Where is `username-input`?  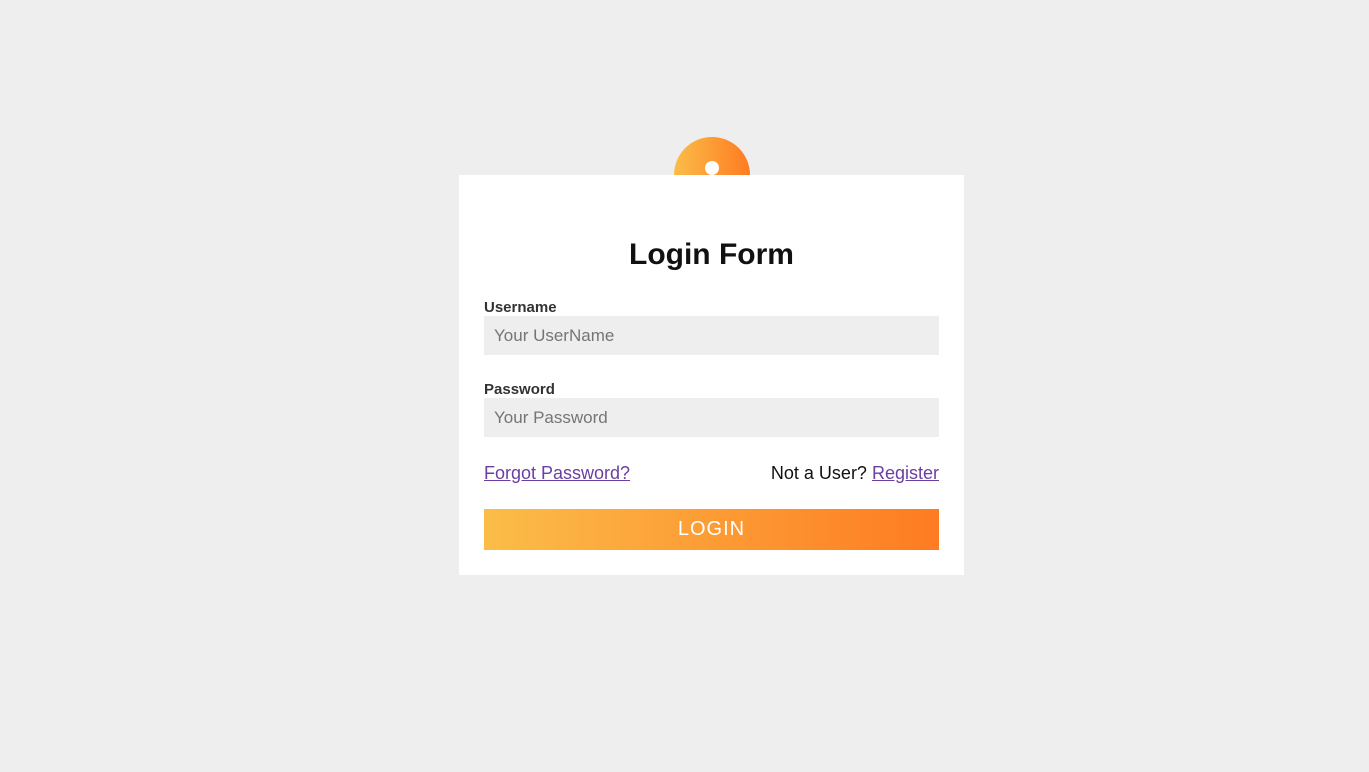
username-input is located at coordinates (711, 335).